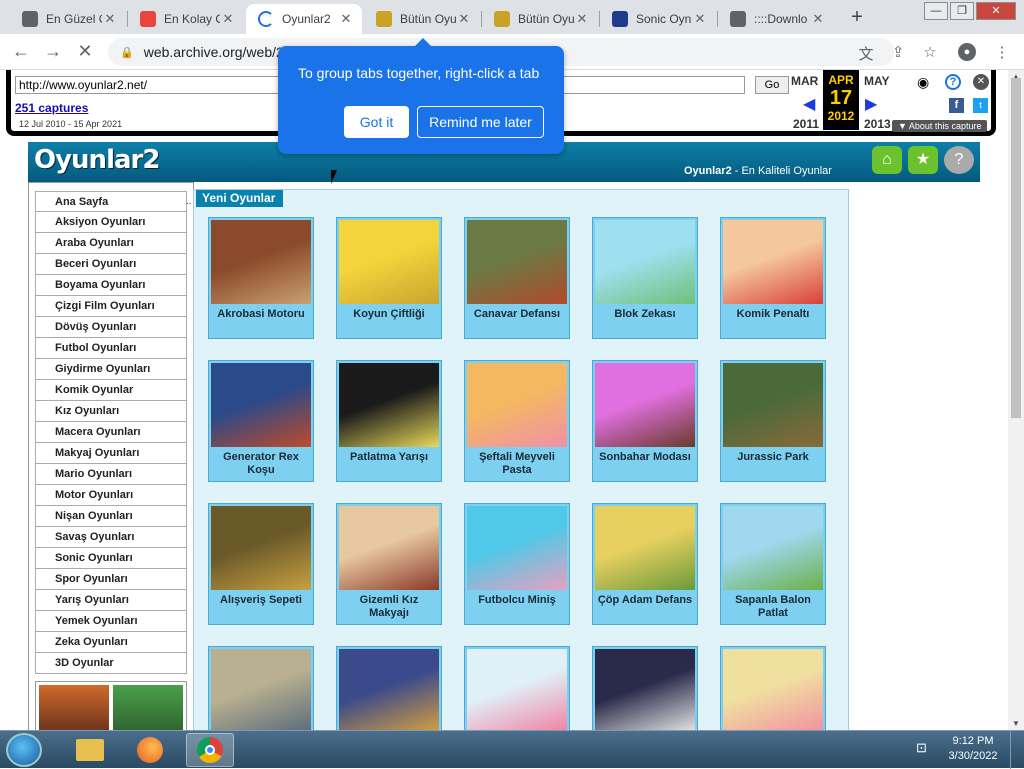  What do you see at coordinates (389, 314) in the screenshot?
I see `game-title: Koyun Çiftliği` at bounding box center [389, 314].